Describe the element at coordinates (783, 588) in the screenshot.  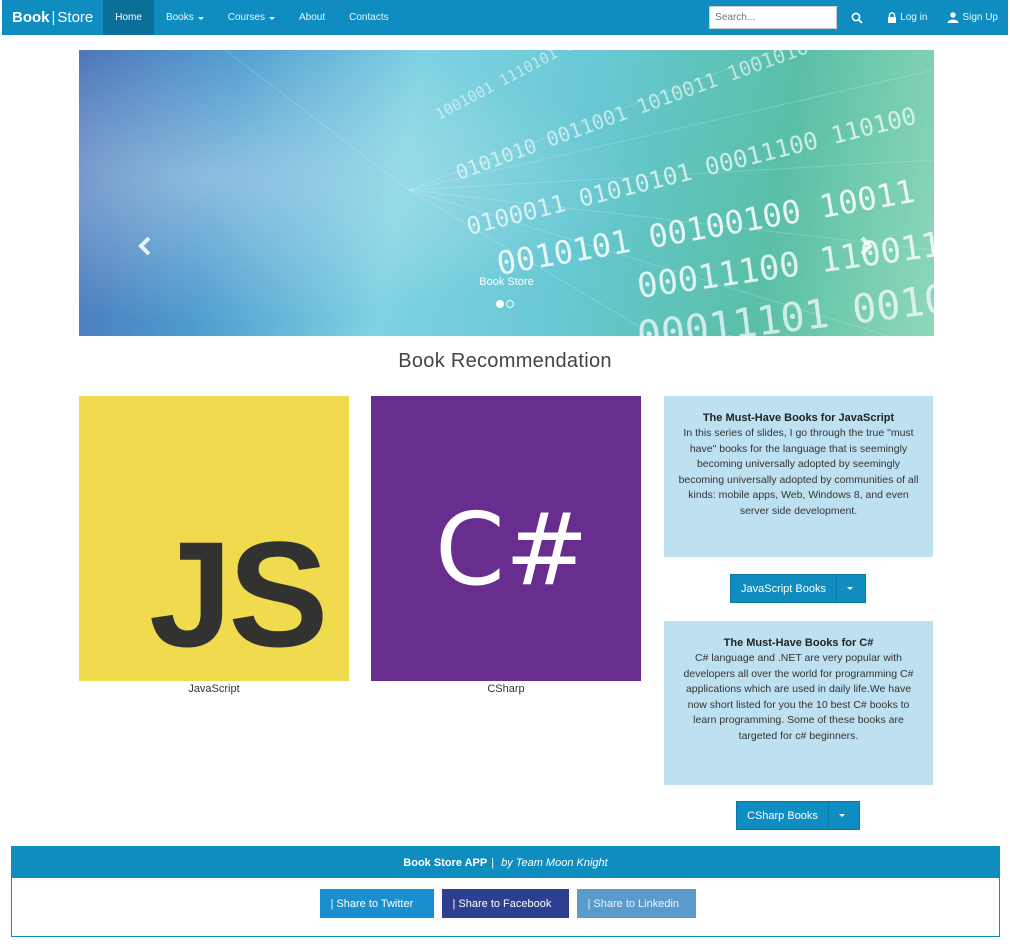
I see `dropdown-label: JavaScript Books` at that location.